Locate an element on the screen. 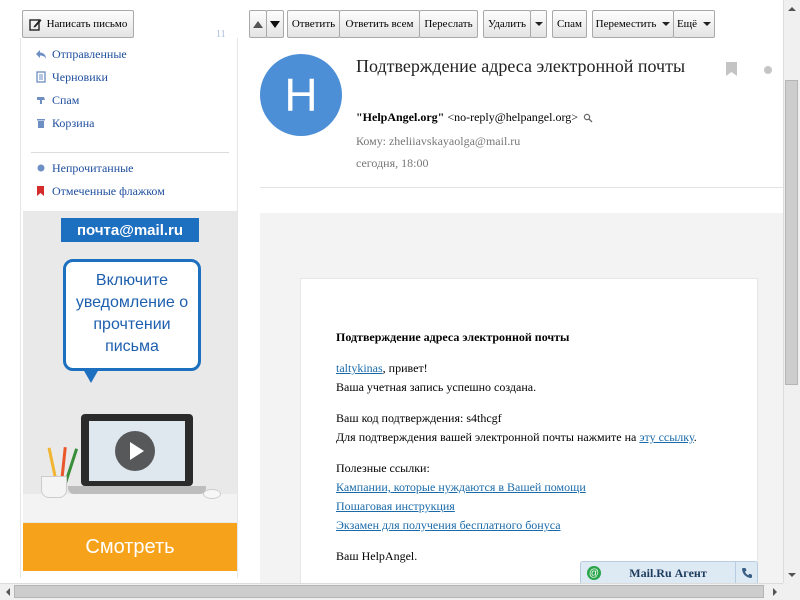 This screenshot has height=600, width=800. scroll-down-button is located at coordinates (791, 574).